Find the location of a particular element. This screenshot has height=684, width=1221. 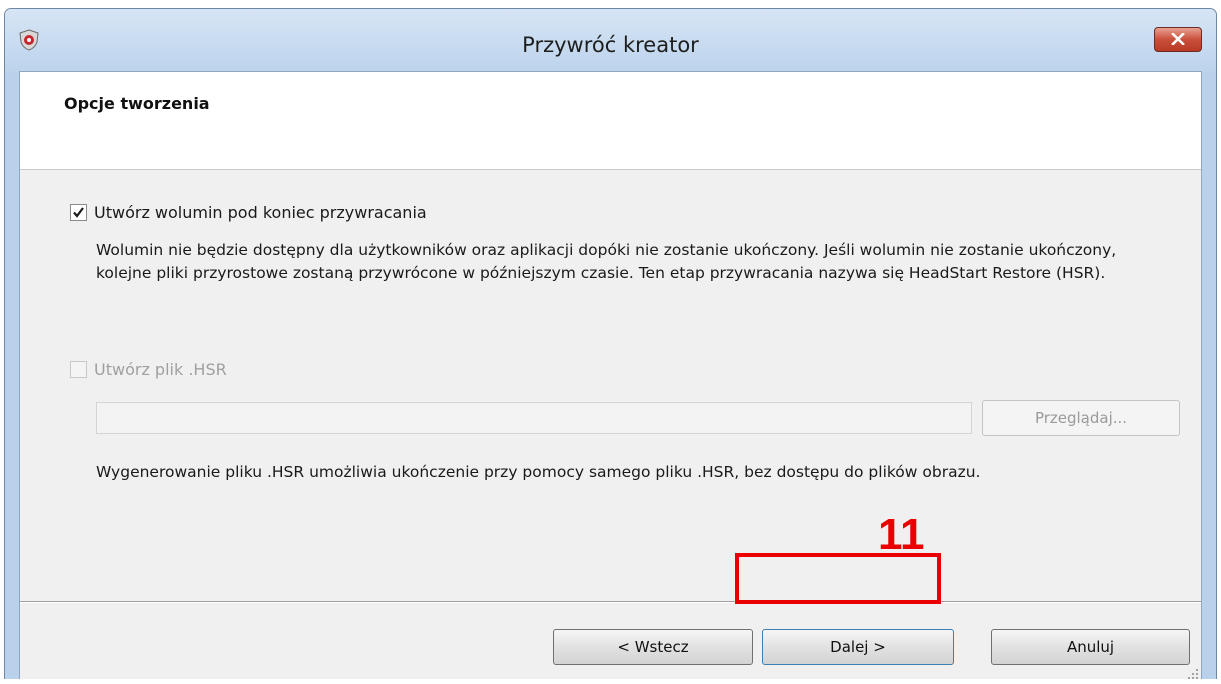

footer-separator is located at coordinates (610, 602).